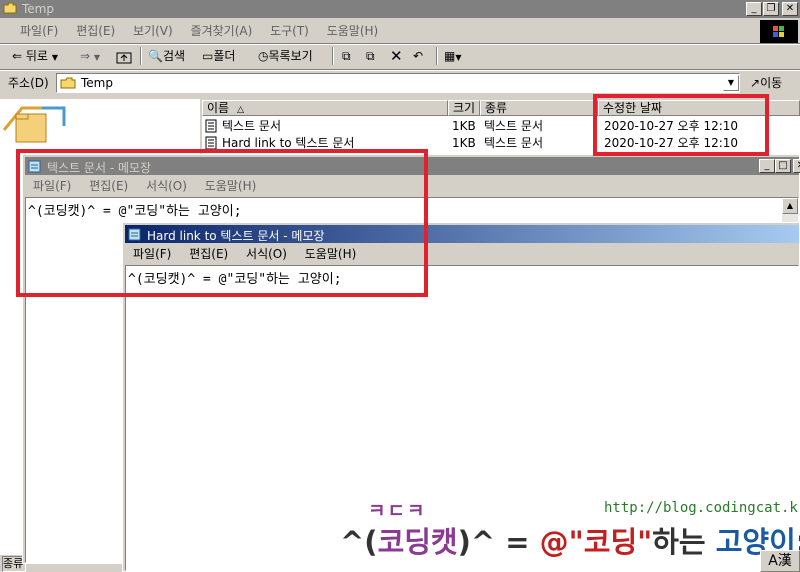 Image resolution: width=800 pixels, height=572 pixels. What do you see at coordinates (289, 31) in the screenshot?
I see `menu-tools: 도구(T)` at bounding box center [289, 31].